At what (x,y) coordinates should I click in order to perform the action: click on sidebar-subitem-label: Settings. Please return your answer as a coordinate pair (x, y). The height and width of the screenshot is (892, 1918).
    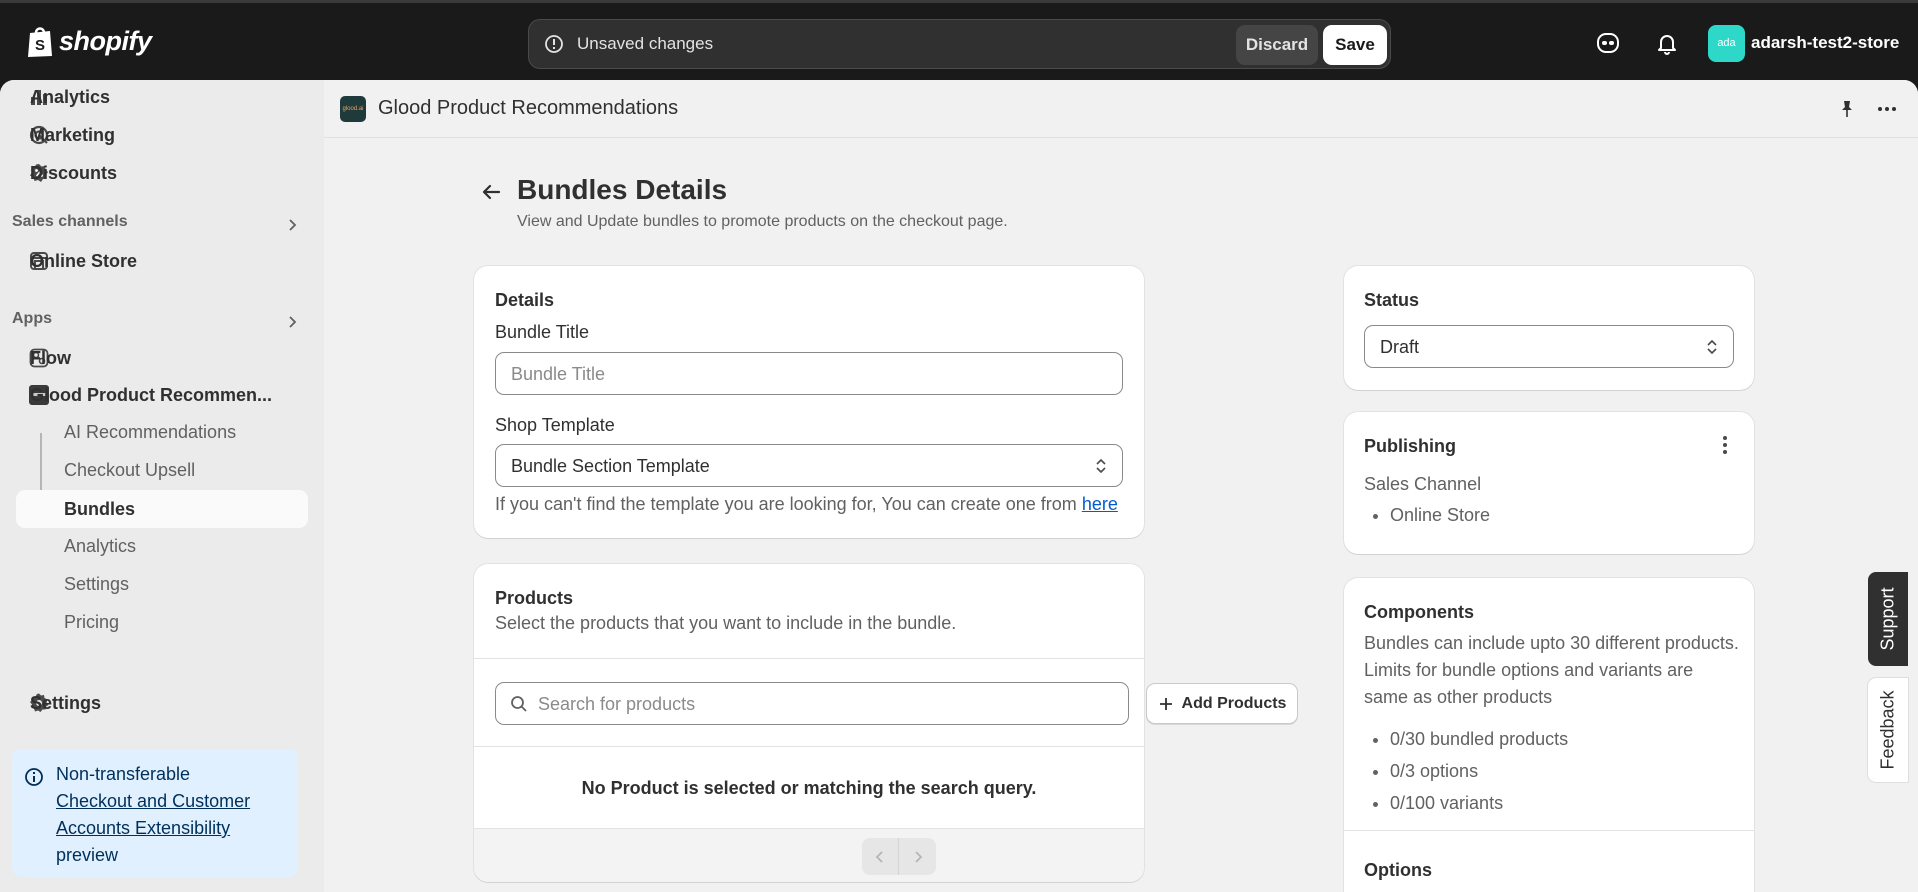
    Looking at the image, I should click on (97, 583).